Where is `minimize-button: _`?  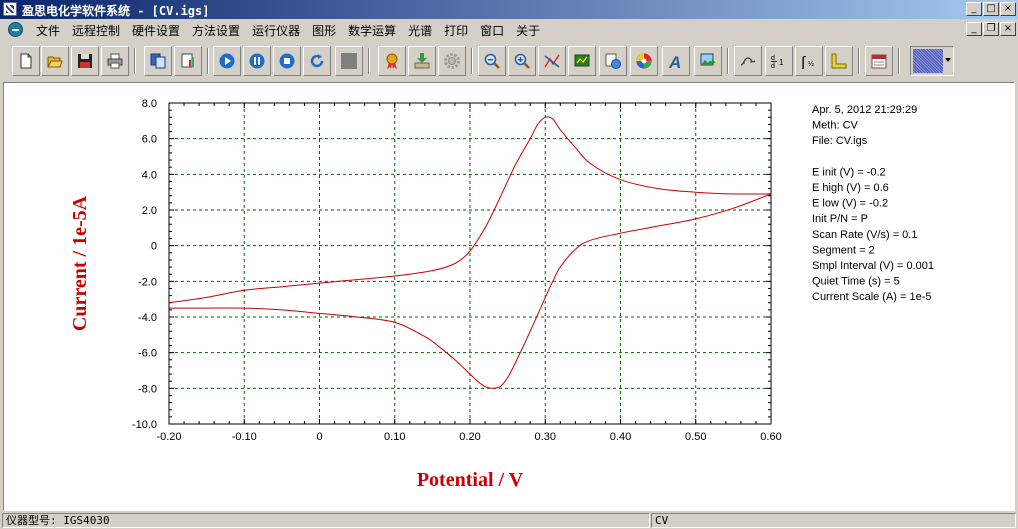 minimize-button: _ is located at coordinates (974, 9).